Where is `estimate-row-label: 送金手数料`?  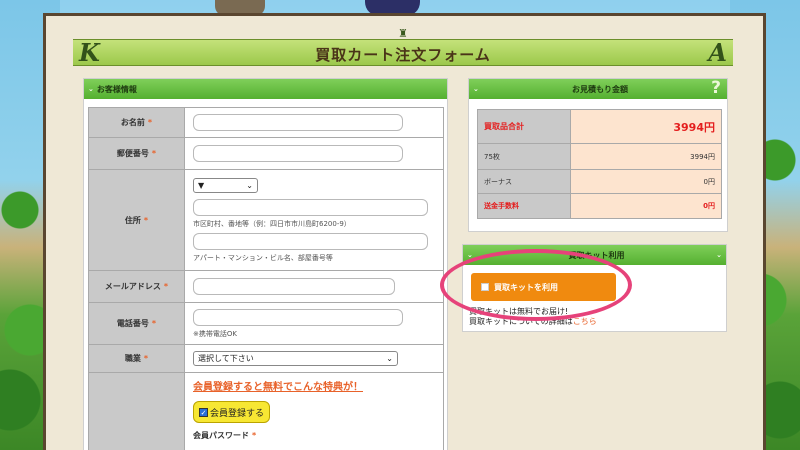
estimate-row-label: 送金手数料 is located at coordinates (524, 206).